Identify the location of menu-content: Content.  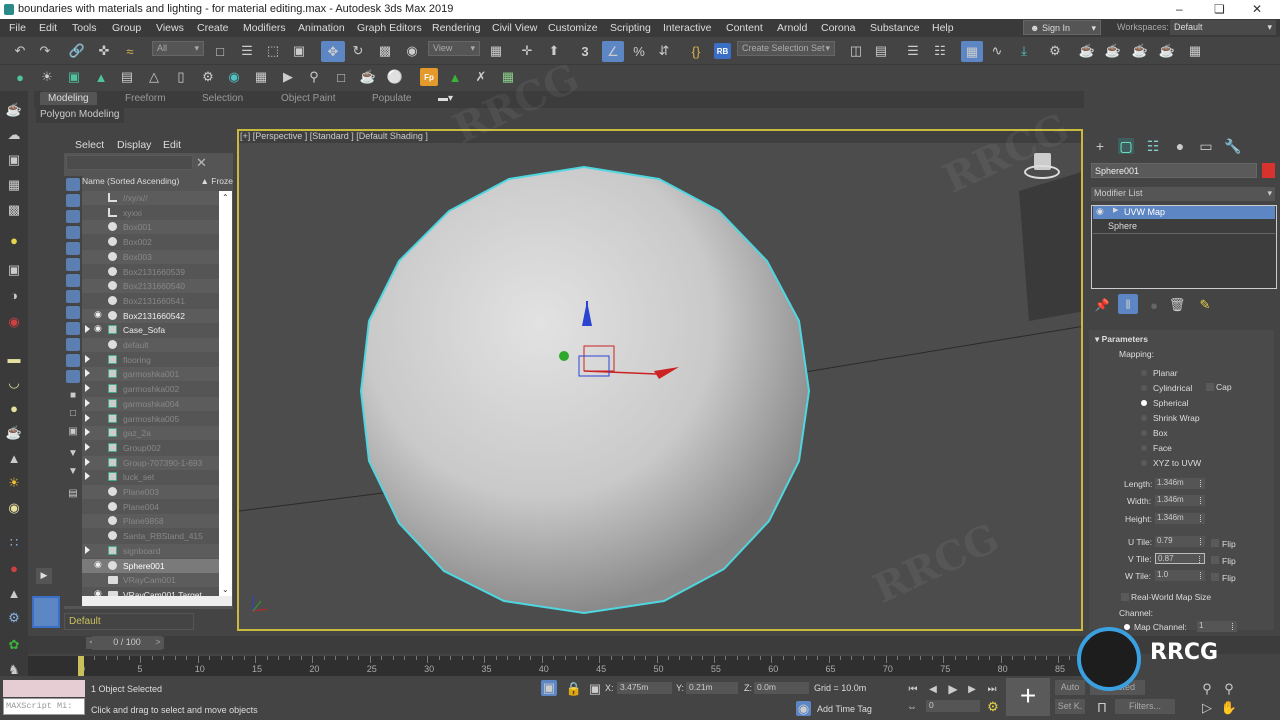
(744, 28).